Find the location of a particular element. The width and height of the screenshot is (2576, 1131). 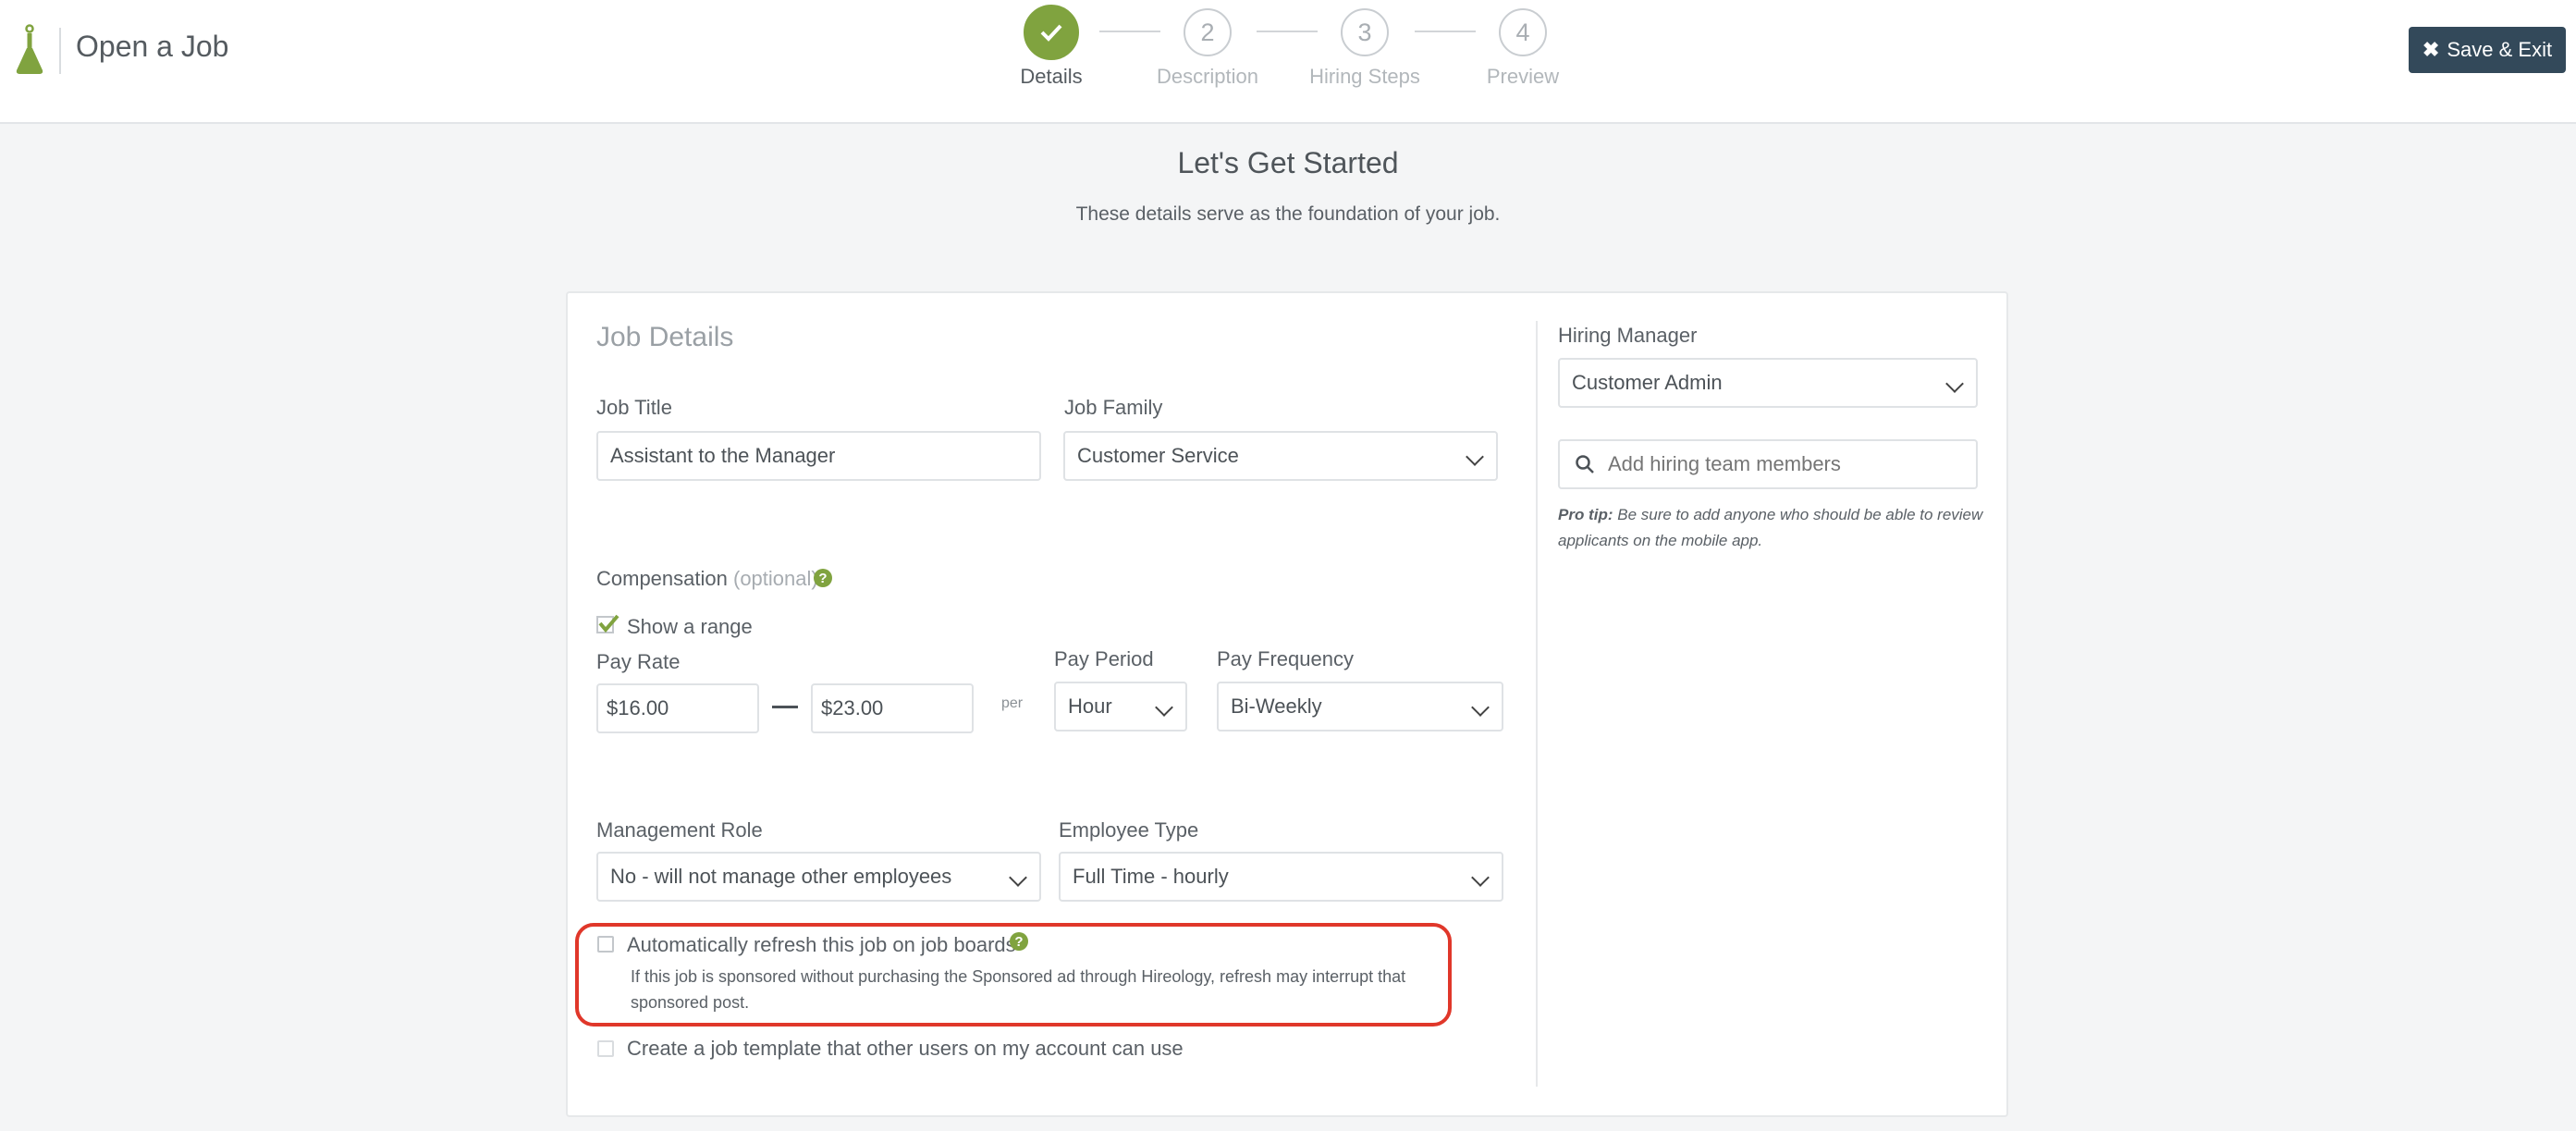

check-icon is located at coordinates (1051, 33).